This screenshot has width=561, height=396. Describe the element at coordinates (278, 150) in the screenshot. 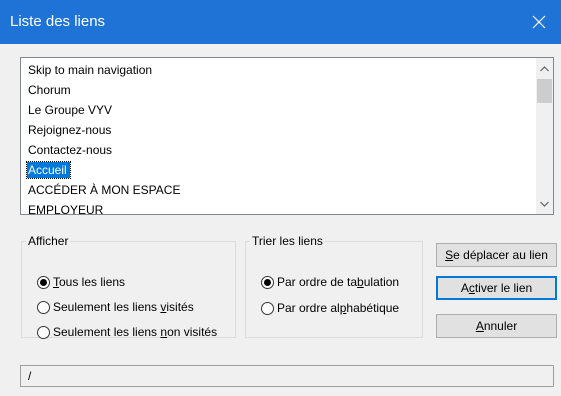

I see `list-item: Contactez-nous` at that location.